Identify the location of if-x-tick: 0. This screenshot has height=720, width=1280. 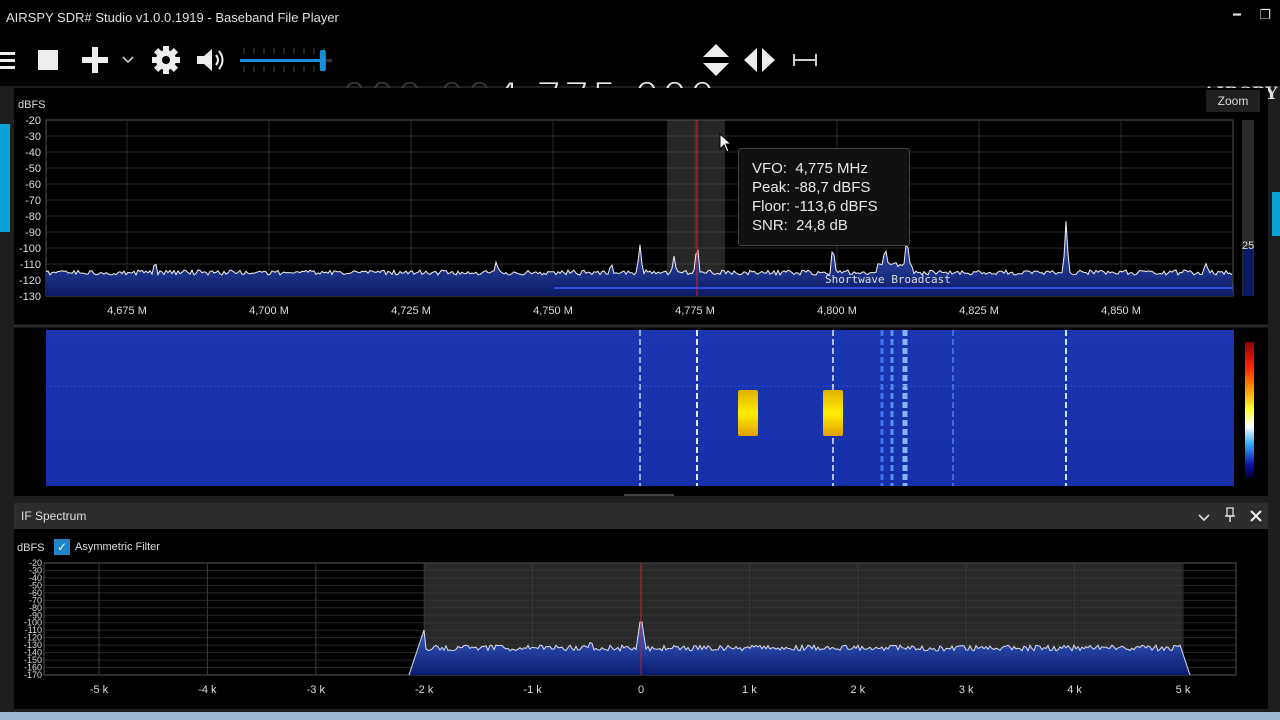
(641, 690).